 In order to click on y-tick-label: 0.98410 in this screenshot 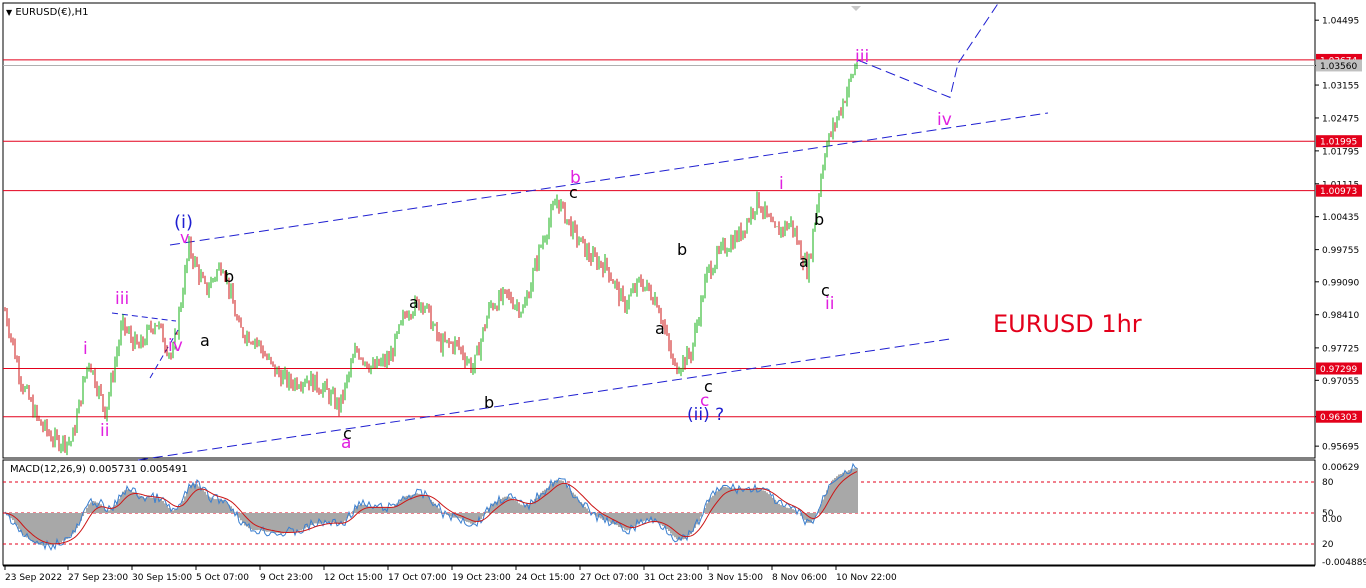, I will do `click(1340, 316)`.